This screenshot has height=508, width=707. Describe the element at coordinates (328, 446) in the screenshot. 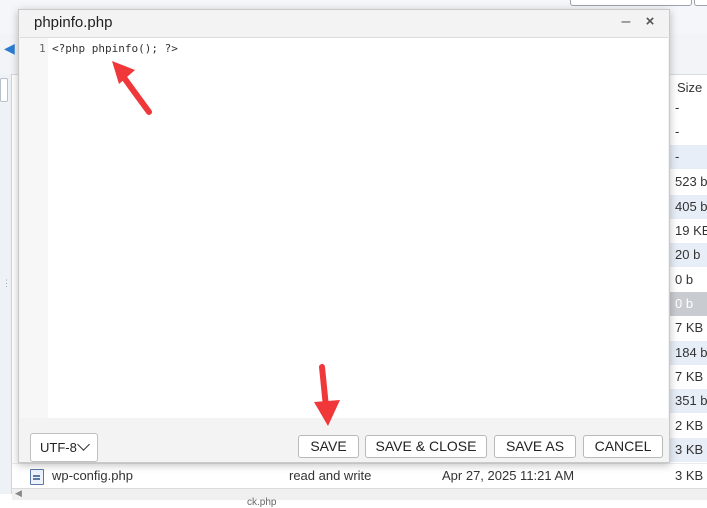

I see `save-button: SAVE` at that location.